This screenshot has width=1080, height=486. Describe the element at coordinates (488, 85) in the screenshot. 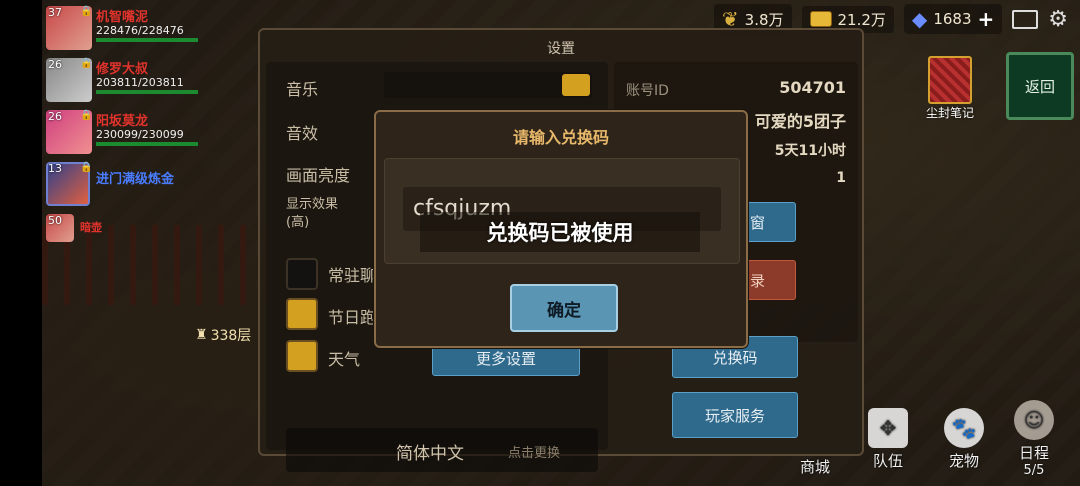

I see `music-slider` at that location.